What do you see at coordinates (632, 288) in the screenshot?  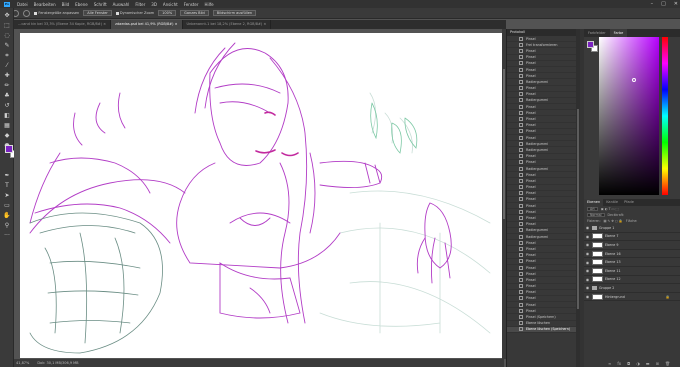 I see `layer-group-row: ◉ Gruppe 2` at bounding box center [632, 288].